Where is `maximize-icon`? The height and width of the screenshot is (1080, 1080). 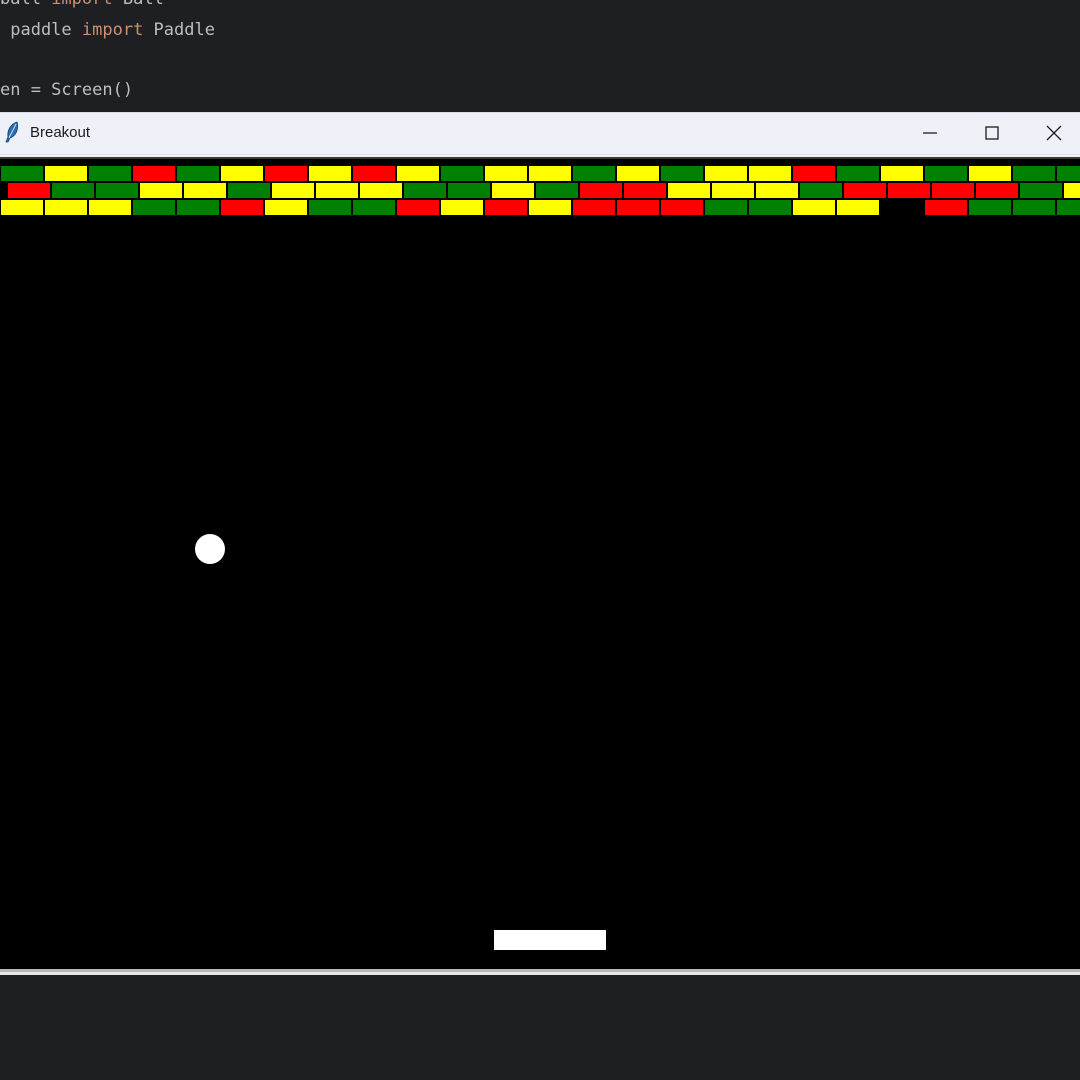 maximize-icon is located at coordinates (992, 133).